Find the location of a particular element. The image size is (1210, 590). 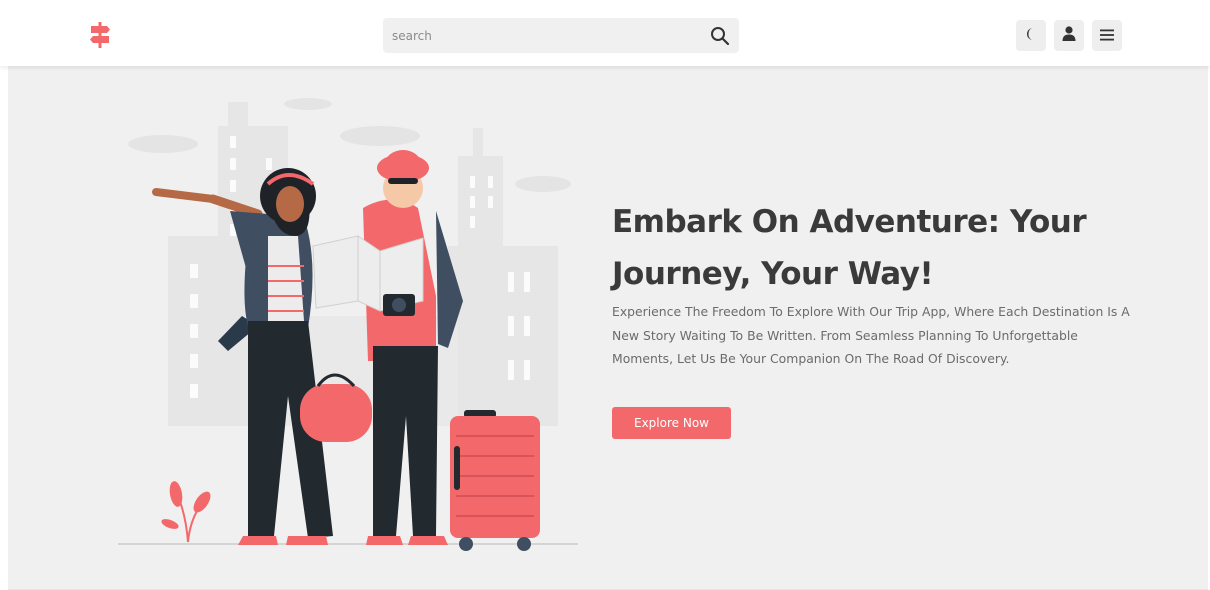

dark-mode-button is located at coordinates (1031, 35).